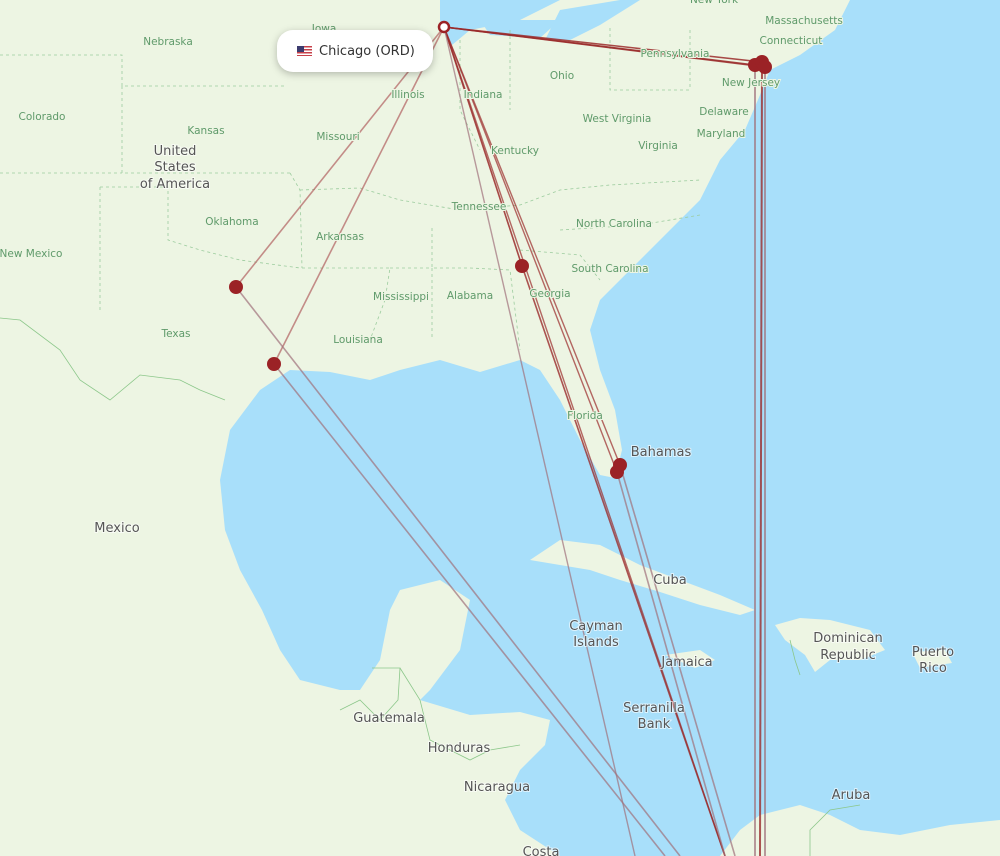 The width and height of the screenshot is (1000, 856). What do you see at coordinates (175, 151) in the screenshot?
I see `country-label: United` at bounding box center [175, 151].